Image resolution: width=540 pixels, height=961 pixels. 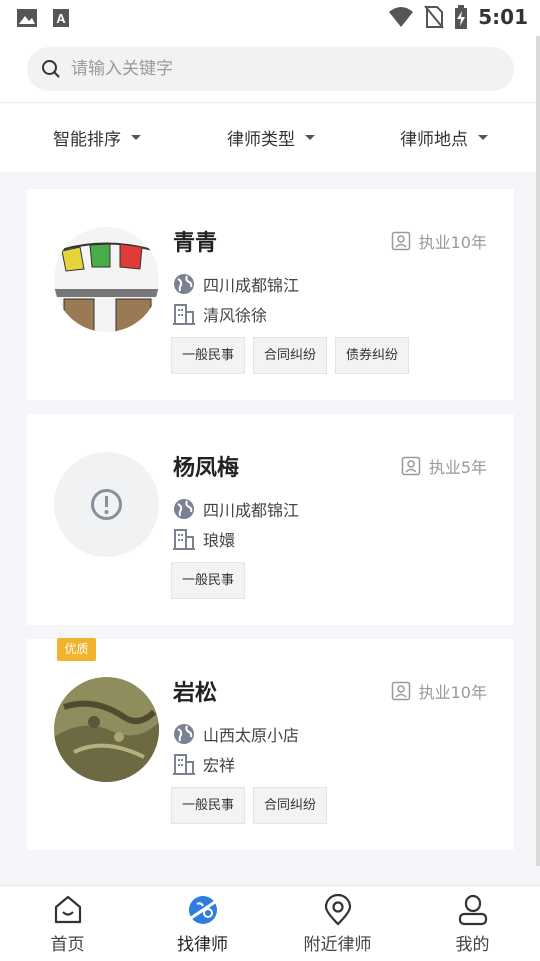 What do you see at coordinates (67, 945) in the screenshot?
I see `nav-home-label: 首页` at bounding box center [67, 945].